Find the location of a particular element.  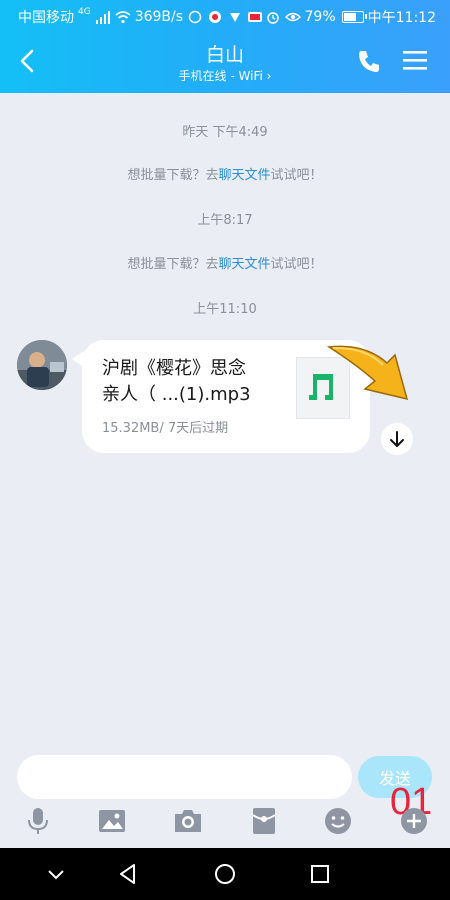

microphone-icon is located at coordinates (38, 821).